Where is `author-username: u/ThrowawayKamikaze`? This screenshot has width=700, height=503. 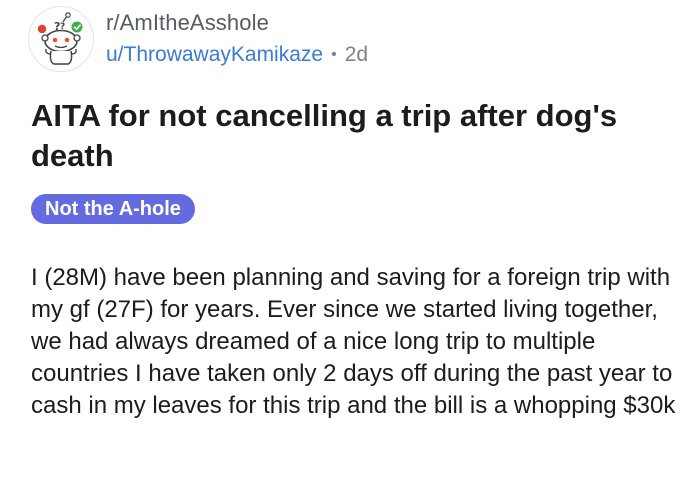 author-username: u/ThrowawayKamikaze is located at coordinates (214, 55).